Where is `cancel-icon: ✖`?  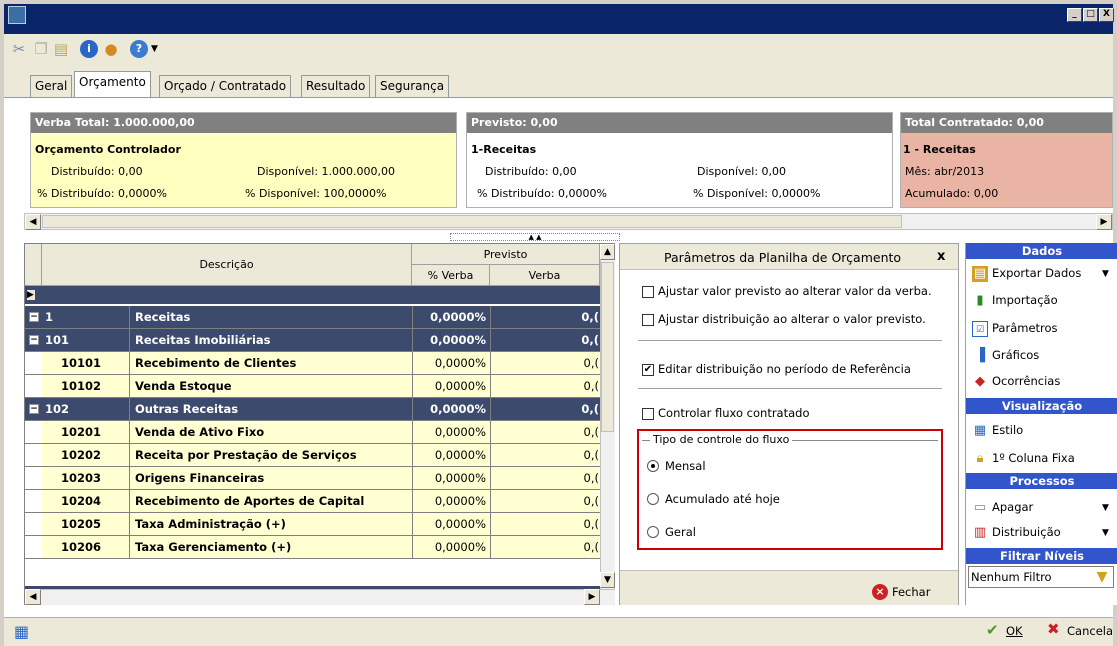
cancel-icon: ✖ is located at coordinates (1053, 629).